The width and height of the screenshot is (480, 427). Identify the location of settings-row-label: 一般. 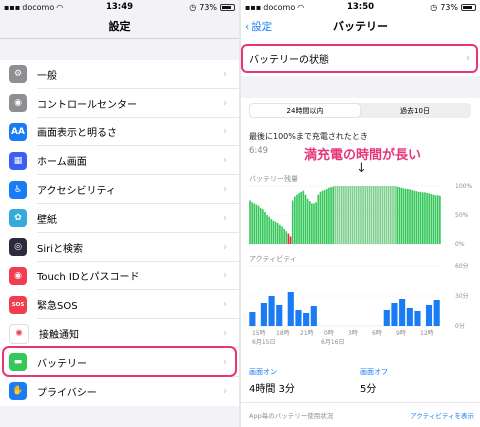
(47, 76).